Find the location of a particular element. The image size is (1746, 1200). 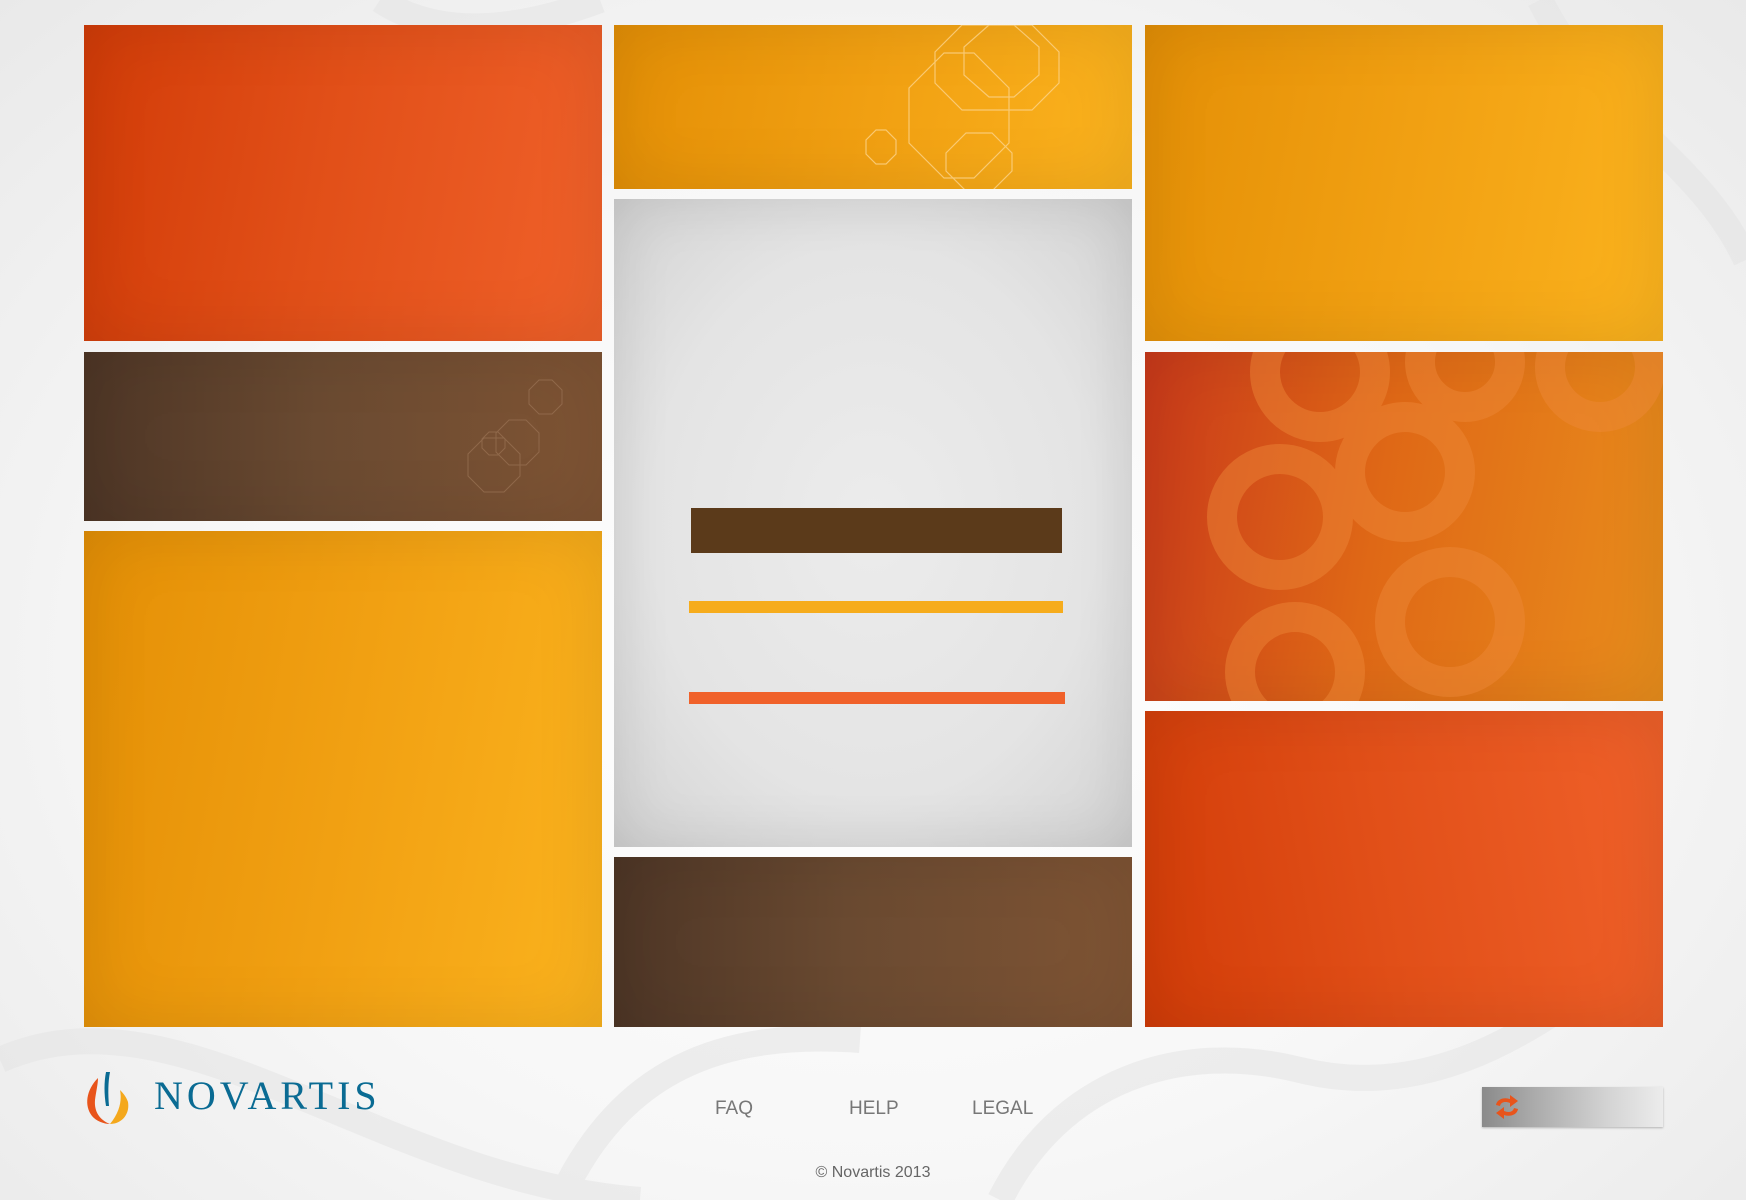

headline-bar is located at coordinates (876, 530).